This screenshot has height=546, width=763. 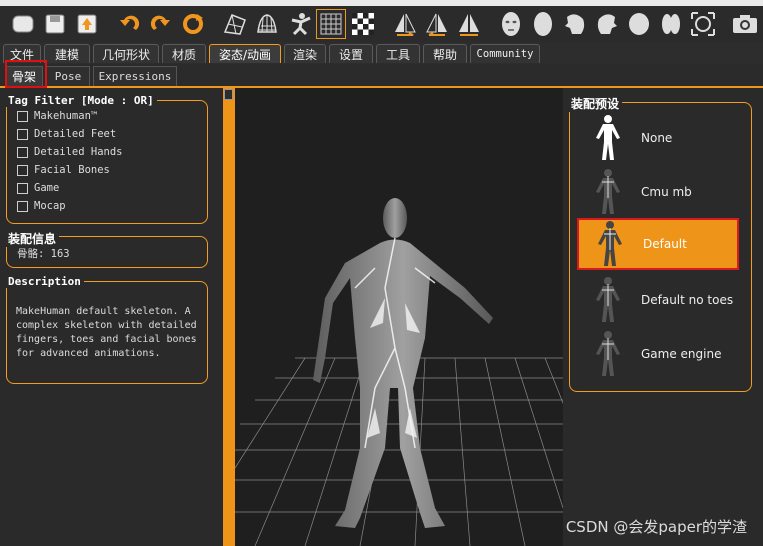 I want to click on highlight-box, so click(x=26, y=74).